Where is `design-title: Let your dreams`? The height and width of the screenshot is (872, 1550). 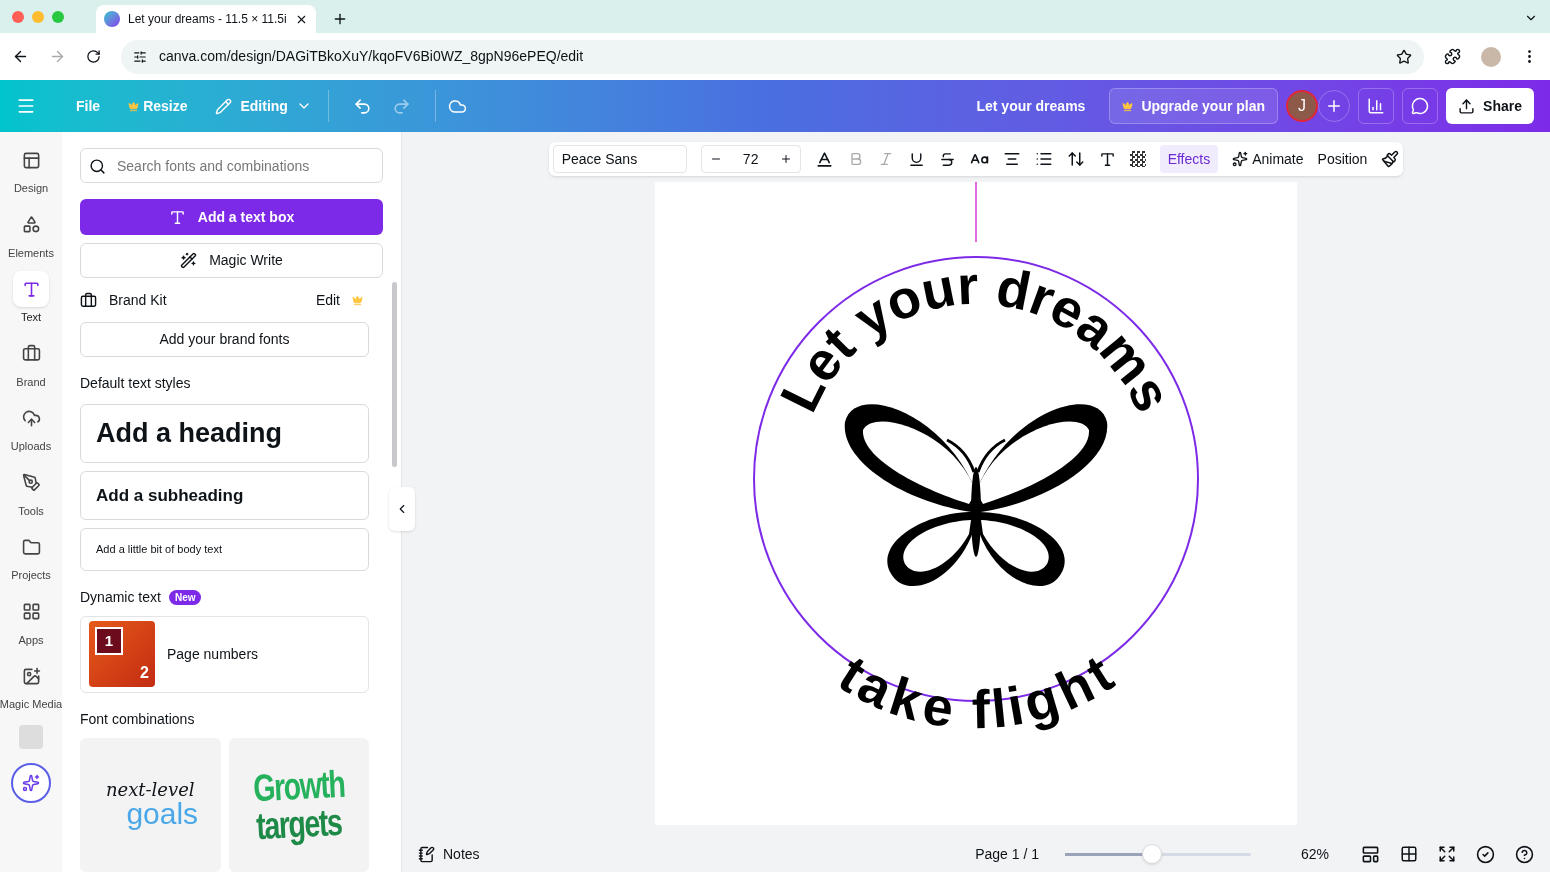 design-title: Let your dreams is located at coordinates (1031, 106).